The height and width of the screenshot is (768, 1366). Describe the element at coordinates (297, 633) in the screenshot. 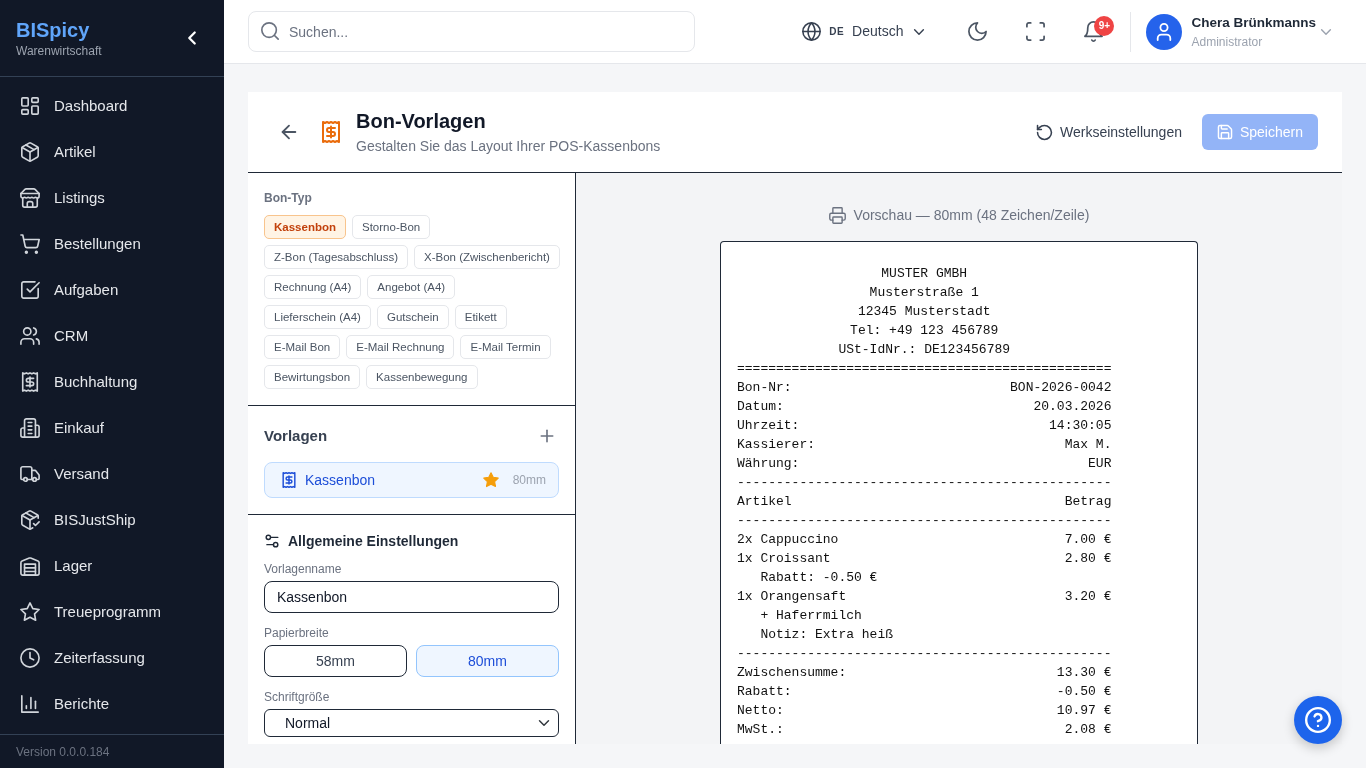

I see `field-label: Papierbreite` at that location.